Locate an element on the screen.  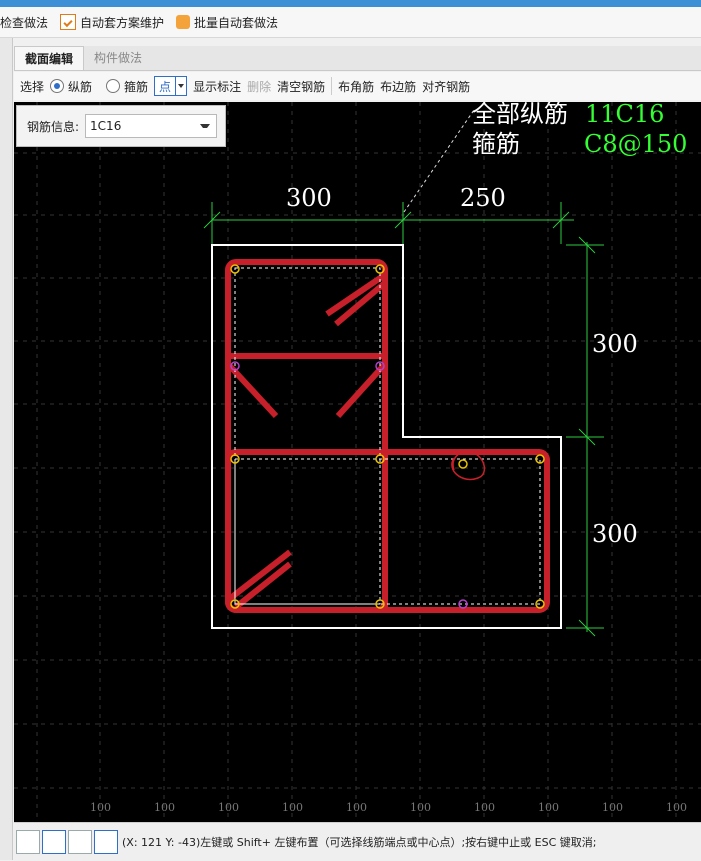
stirrup-annot-value: C8@150 is located at coordinates (635, 144).